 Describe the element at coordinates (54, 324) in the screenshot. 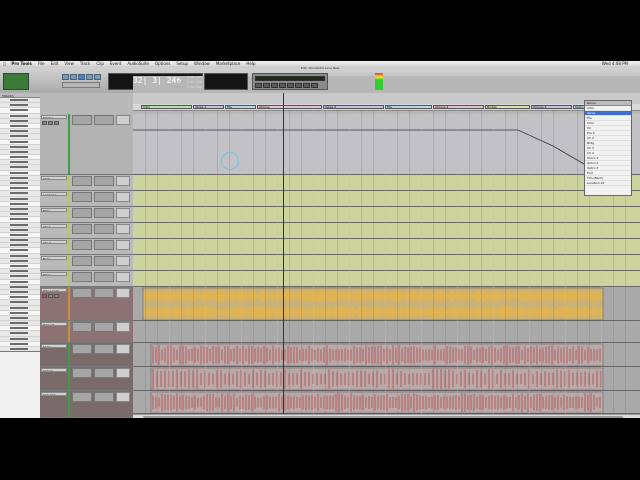

I see `track-name: Piano R` at that location.